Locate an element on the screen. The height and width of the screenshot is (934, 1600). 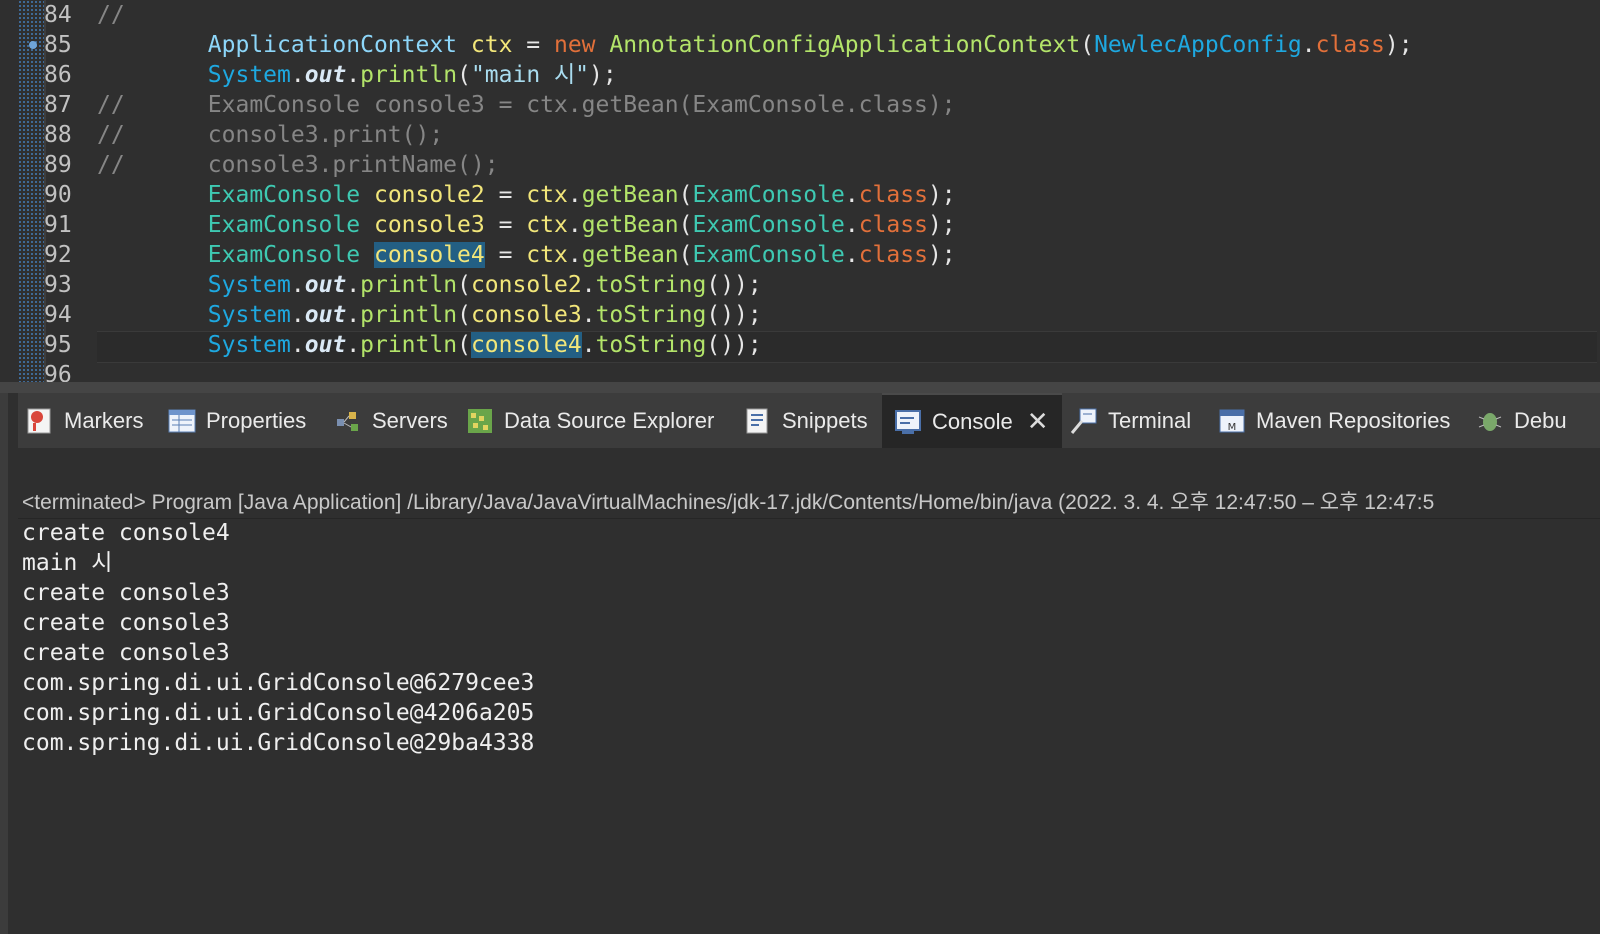
code-line: 88 // console3.print(); is located at coordinates (800, 135).